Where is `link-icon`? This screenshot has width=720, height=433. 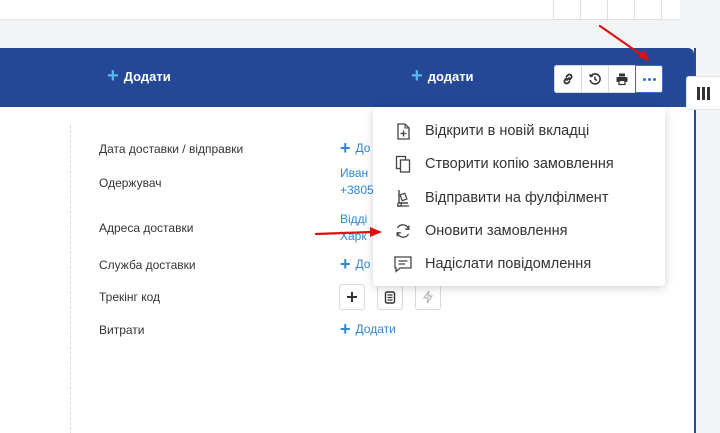 link-icon is located at coordinates (568, 79).